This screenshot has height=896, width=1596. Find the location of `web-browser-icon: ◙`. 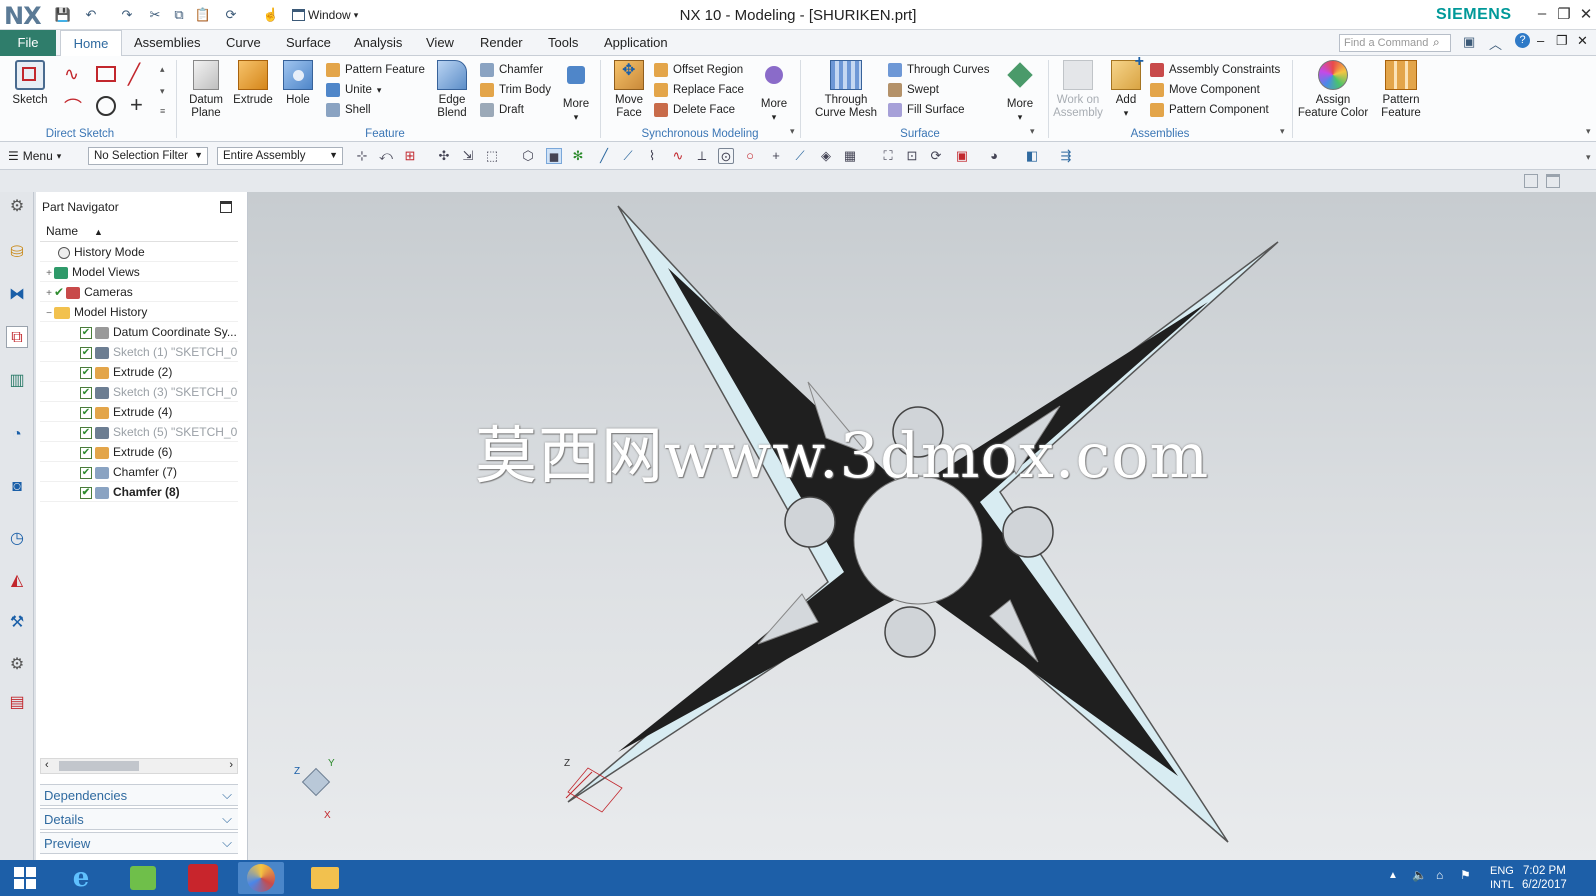

web-browser-icon: ◙ is located at coordinates (17, 487).